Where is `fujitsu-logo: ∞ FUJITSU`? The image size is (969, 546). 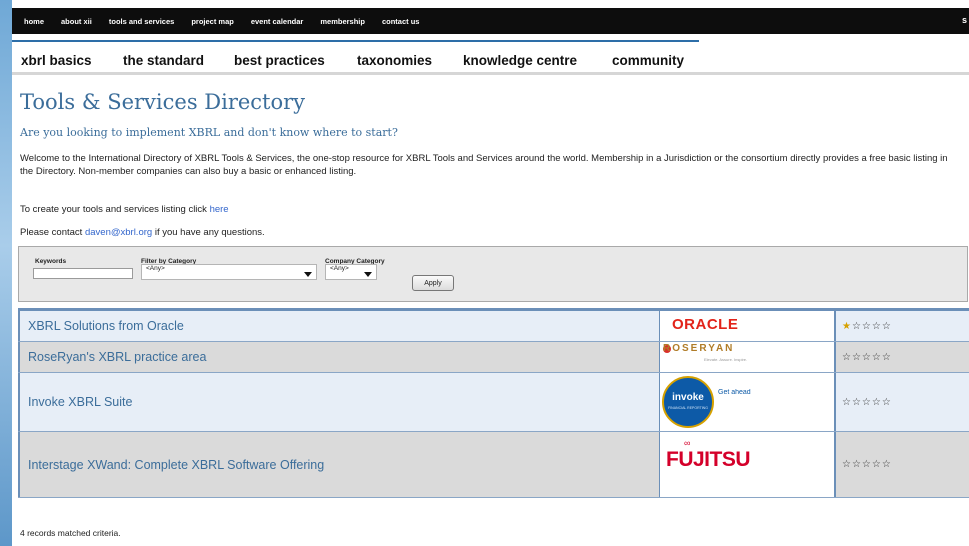 fujitsu-logo: ∞ FUJITSU is located at coordinates (748, 464).